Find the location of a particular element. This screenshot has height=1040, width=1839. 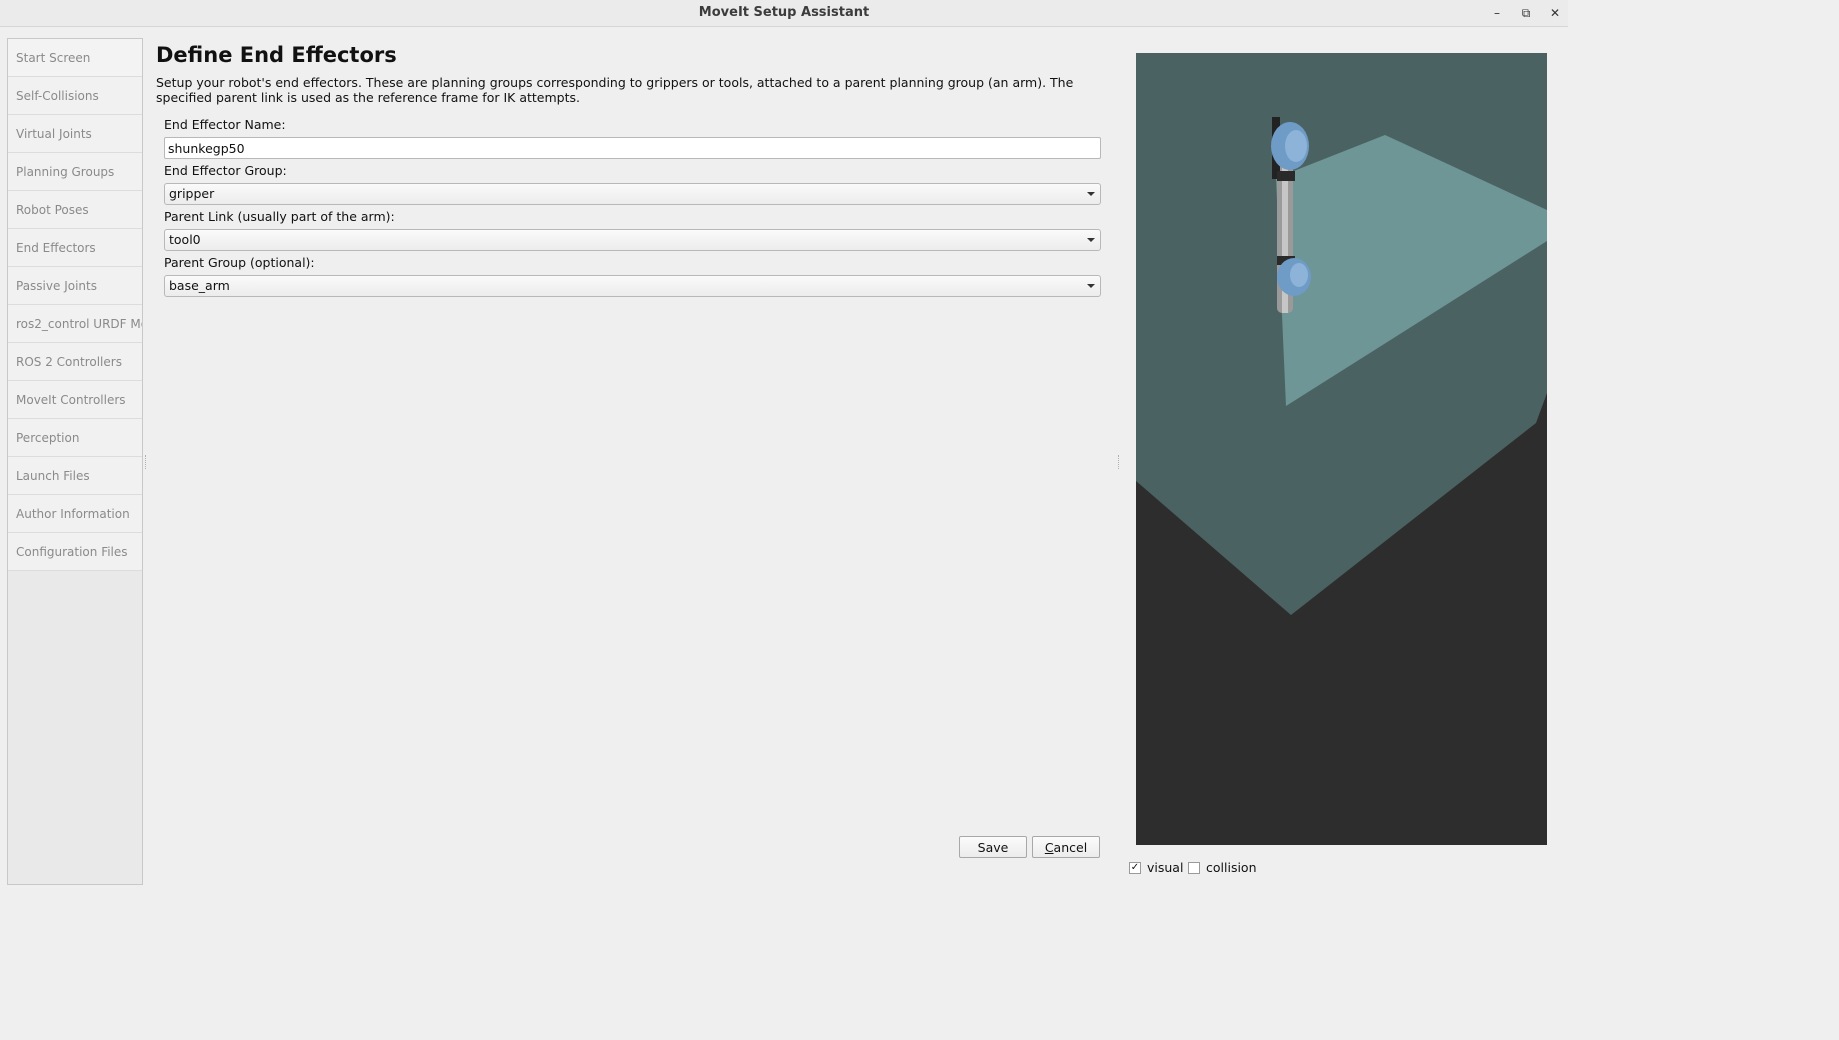

cancel-label-rest: ancel is located at coordinates (1070, 847).